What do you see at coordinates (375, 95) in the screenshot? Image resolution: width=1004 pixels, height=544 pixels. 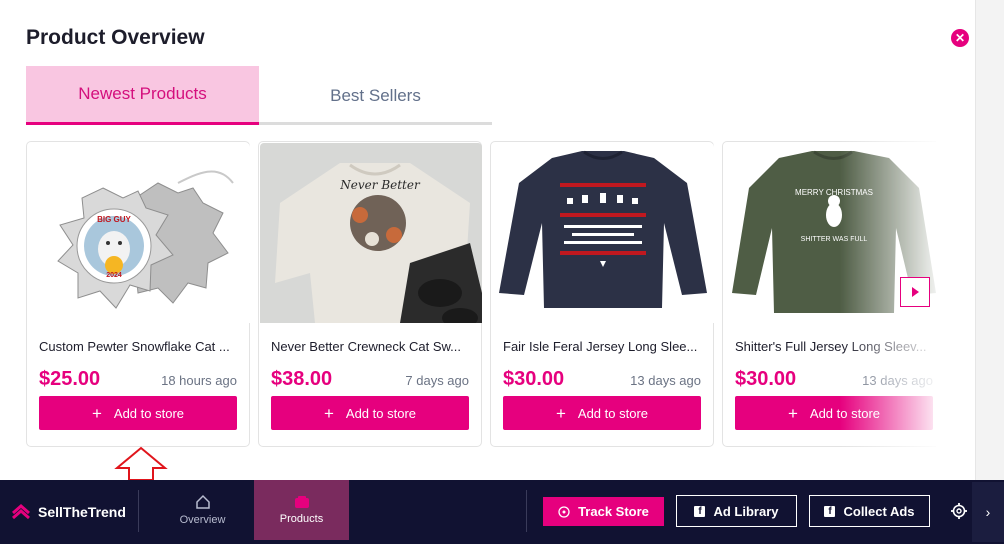 I see `tab-best-sellers: Best Sellers` at bounding box center [375, 95].